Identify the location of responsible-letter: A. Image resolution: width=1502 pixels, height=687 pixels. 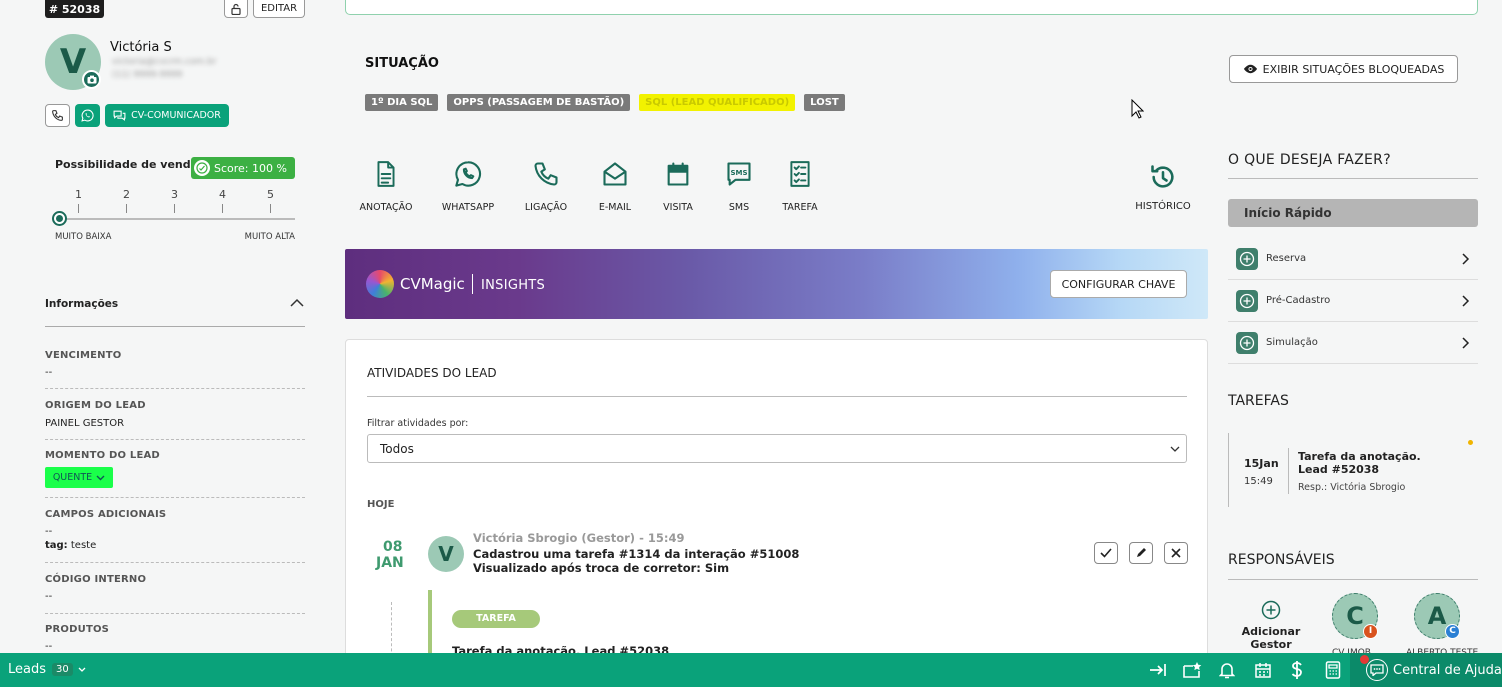
(1437, 616).